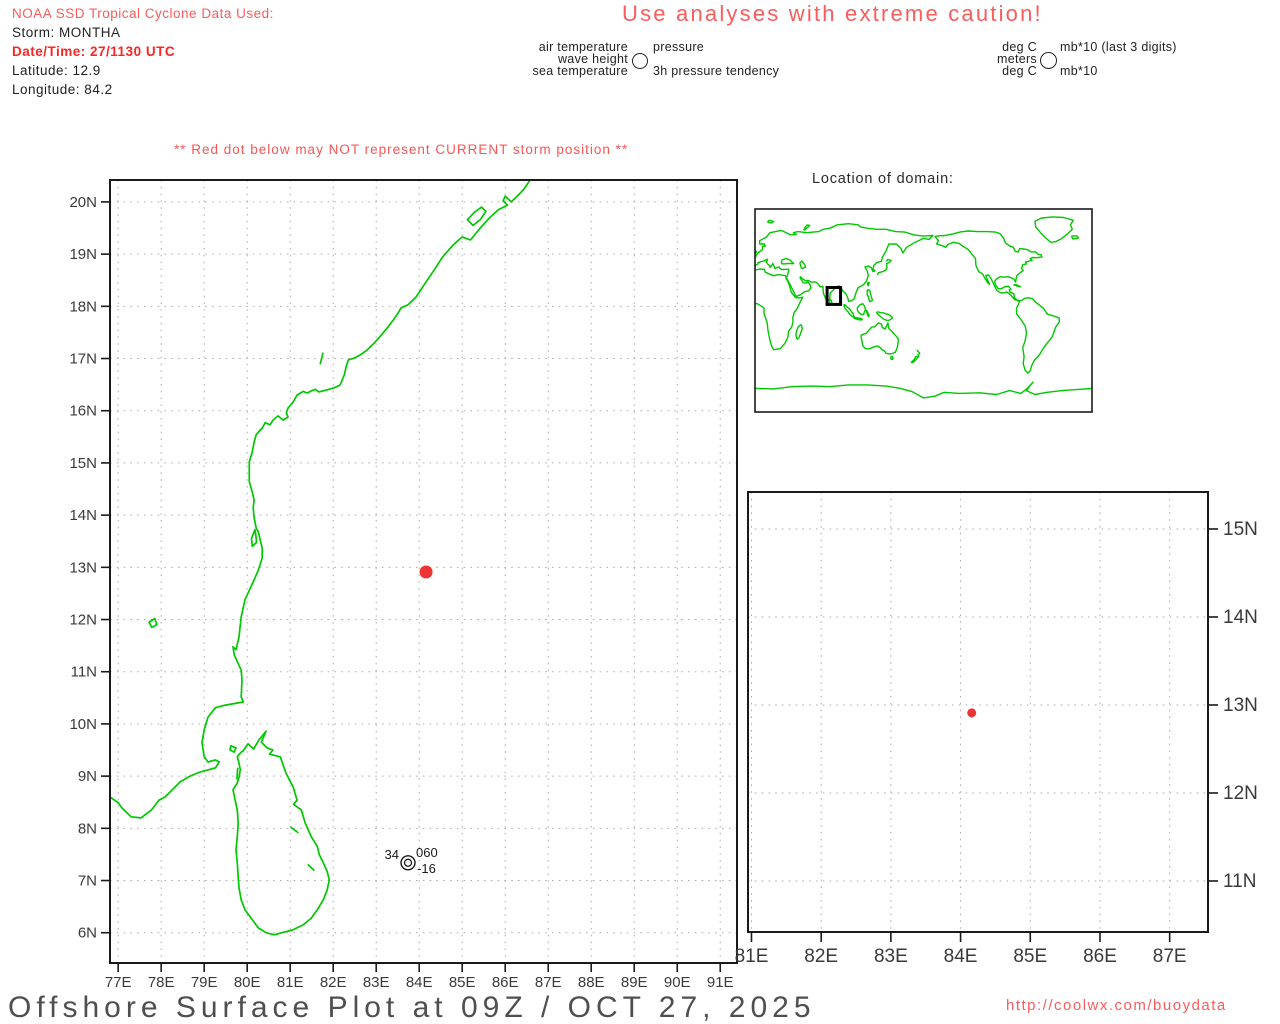 Image resolution: width=1280 pixels, height=1024 pixels. I want to click on world-coastline-java, so click(858, 318).